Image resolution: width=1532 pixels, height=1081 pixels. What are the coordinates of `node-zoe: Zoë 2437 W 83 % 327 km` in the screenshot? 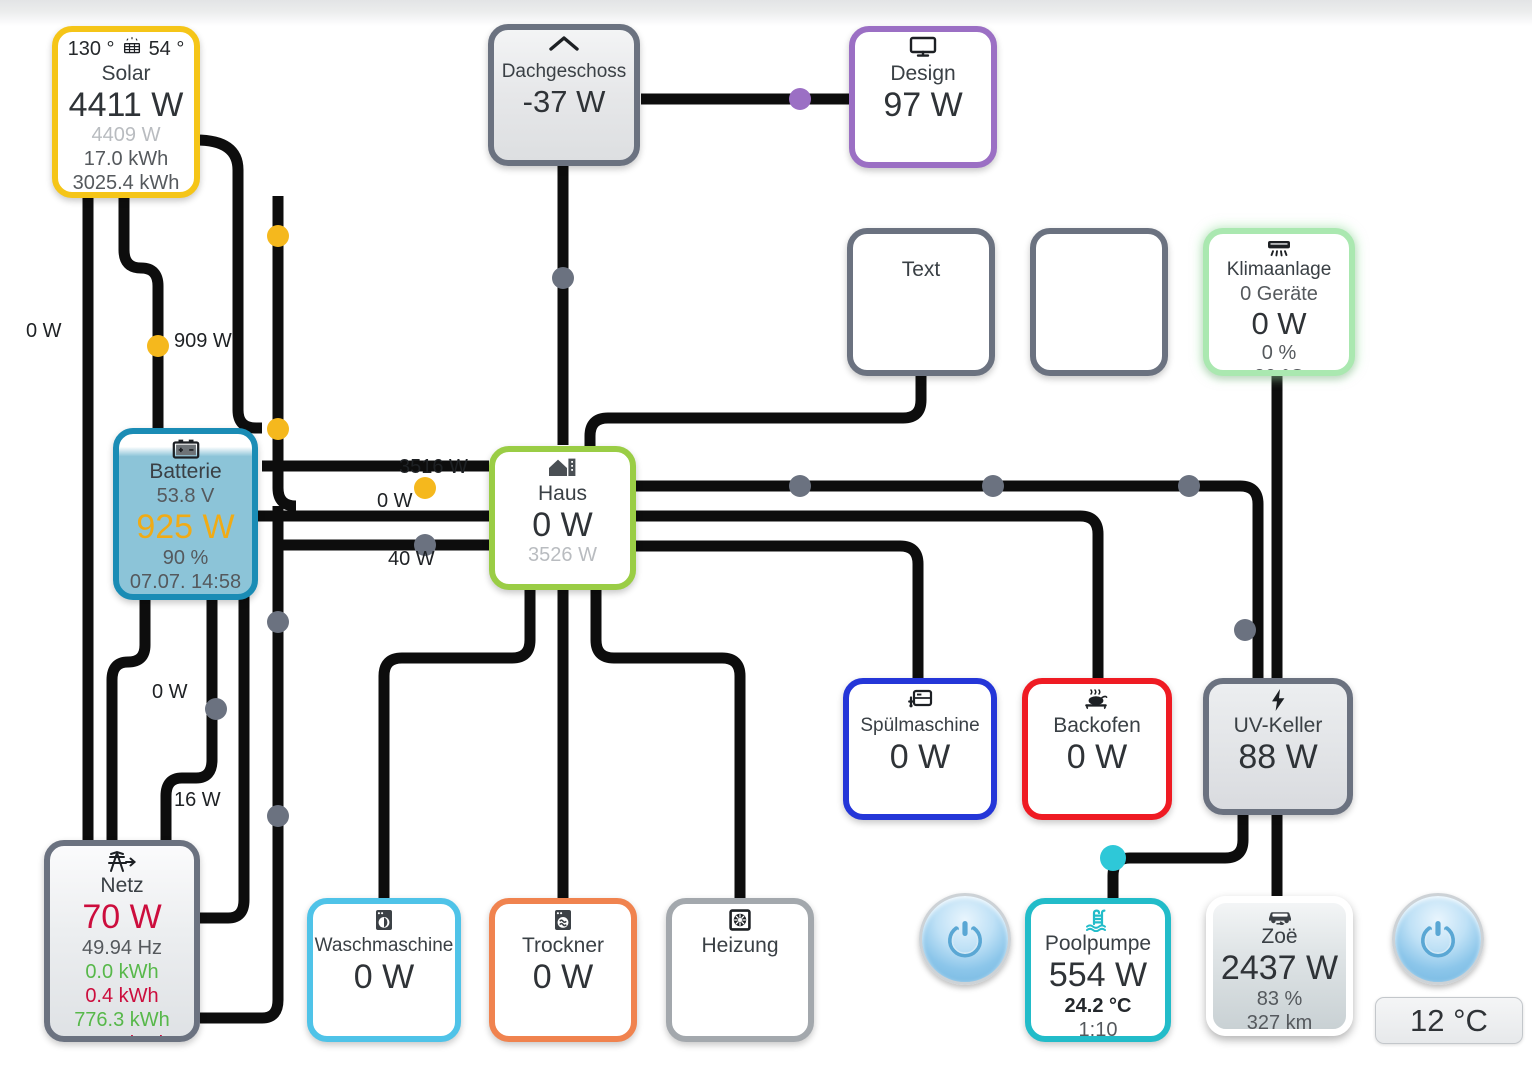 It's located at (1279, 966).